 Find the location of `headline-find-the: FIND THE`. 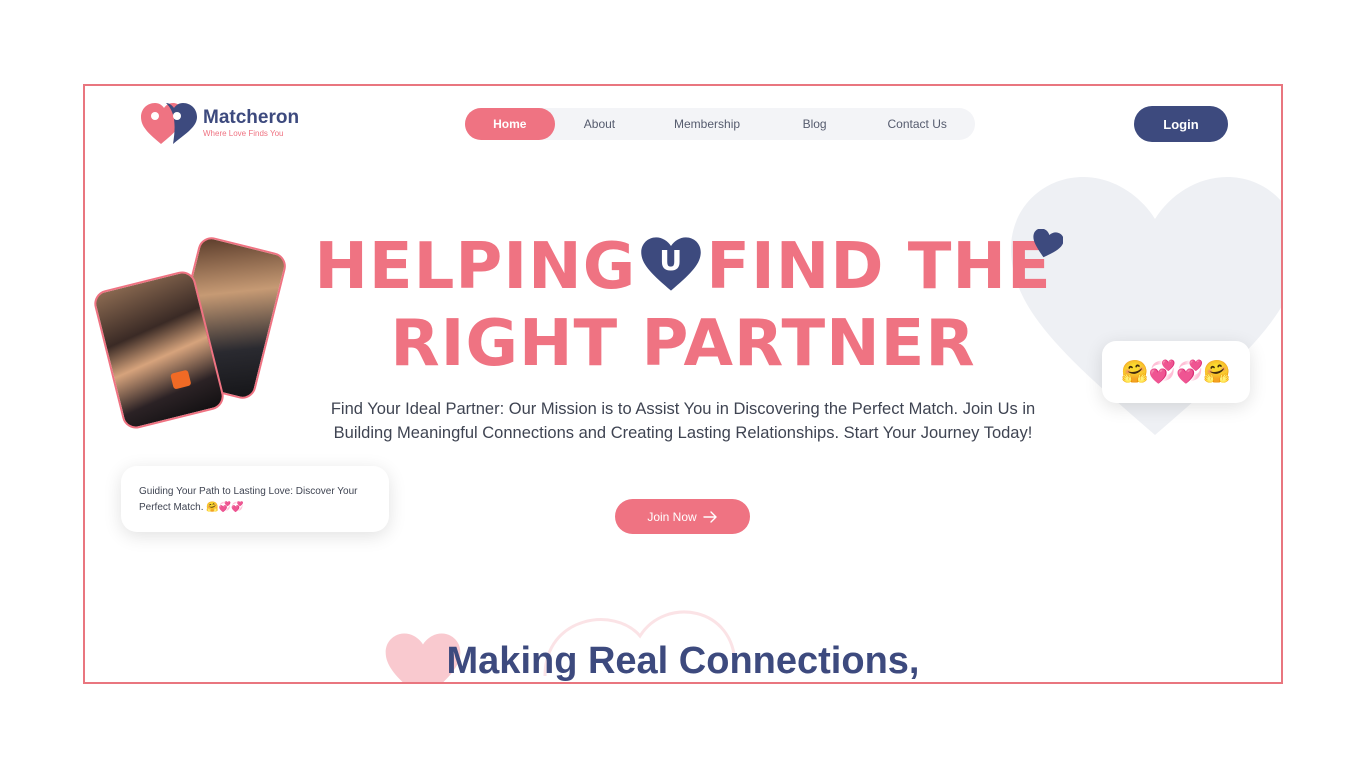

headline-find-the: FIND THE is located at coordinates (879, 267).